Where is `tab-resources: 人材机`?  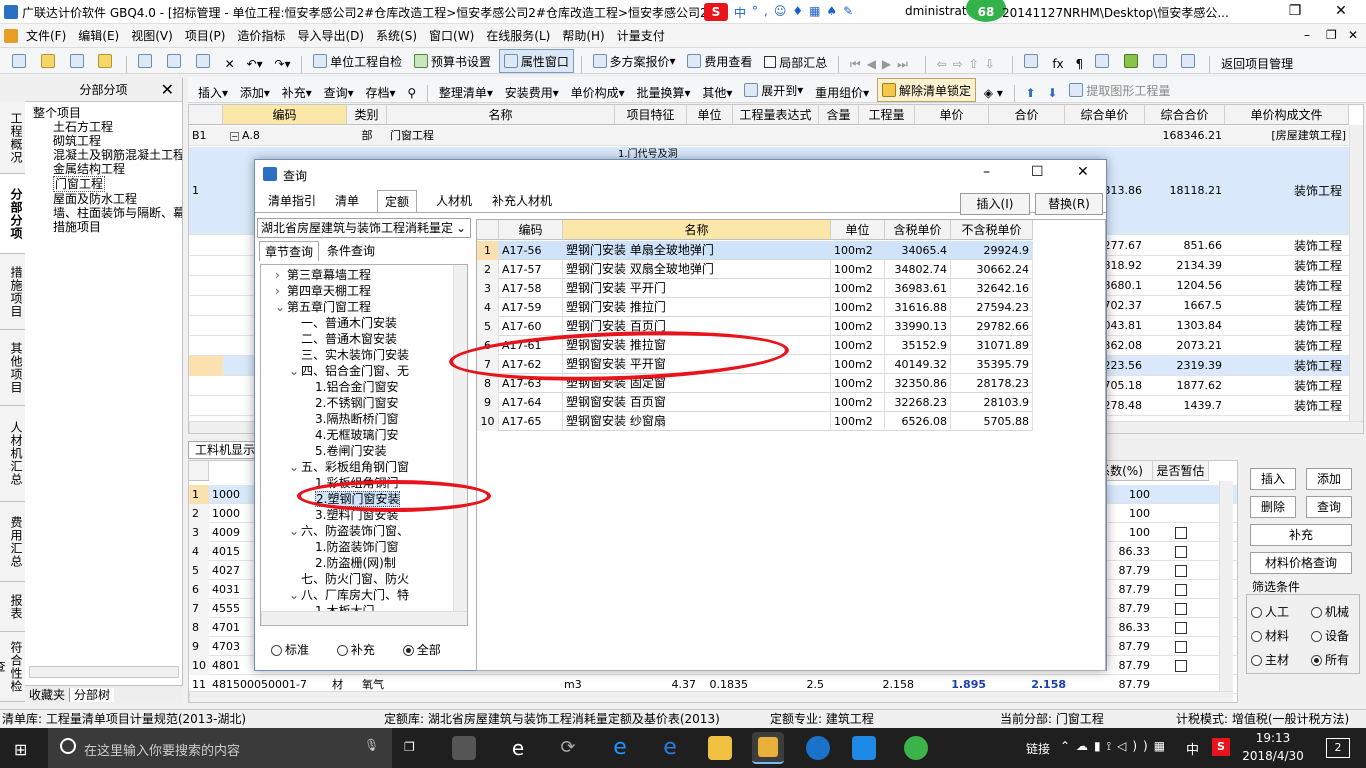
tab-resources: 人材机 is located at coordinates (454, 201).